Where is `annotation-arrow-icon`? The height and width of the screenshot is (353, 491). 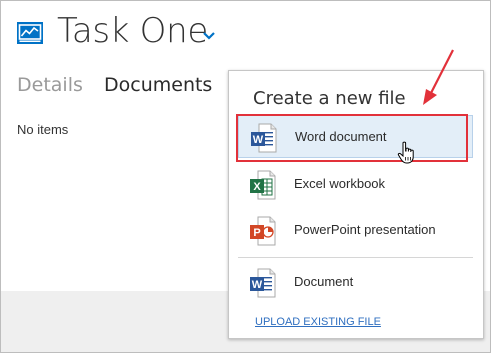 annotation-arrow-icon is located at coordinates (437, 78).